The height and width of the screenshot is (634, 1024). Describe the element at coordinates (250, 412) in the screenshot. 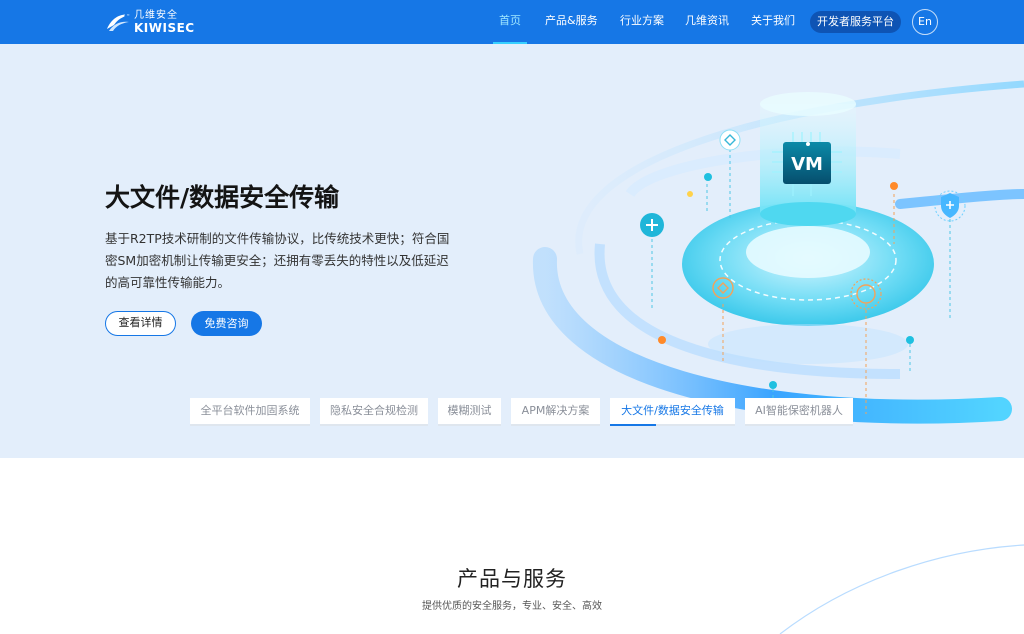

I see `tab-app-hardening: 全平台软件加固系统` at that location.